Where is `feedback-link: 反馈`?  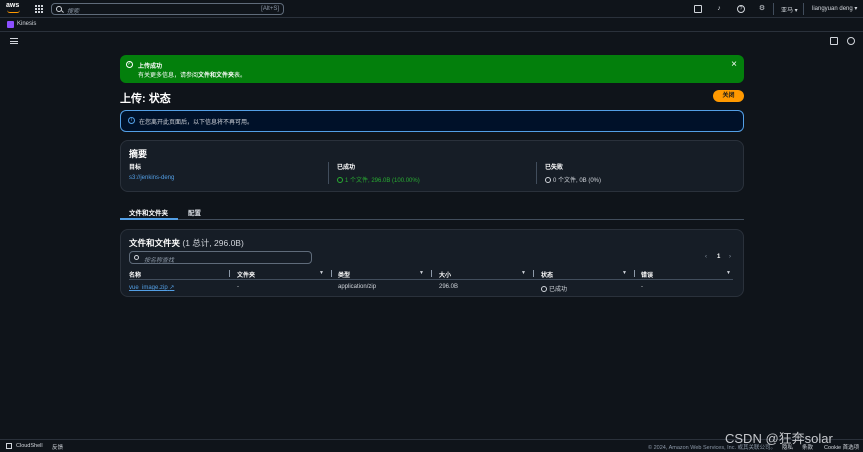
feedback-link: 反馈 is located at coordinates (57, 447).